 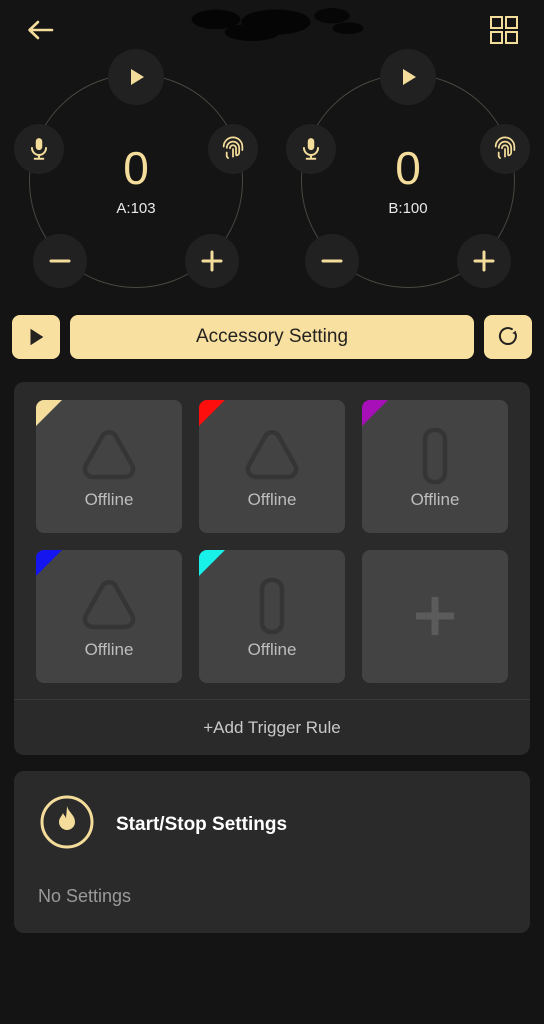 I want to click on add-accessory-card, so click(x=435, y=616).